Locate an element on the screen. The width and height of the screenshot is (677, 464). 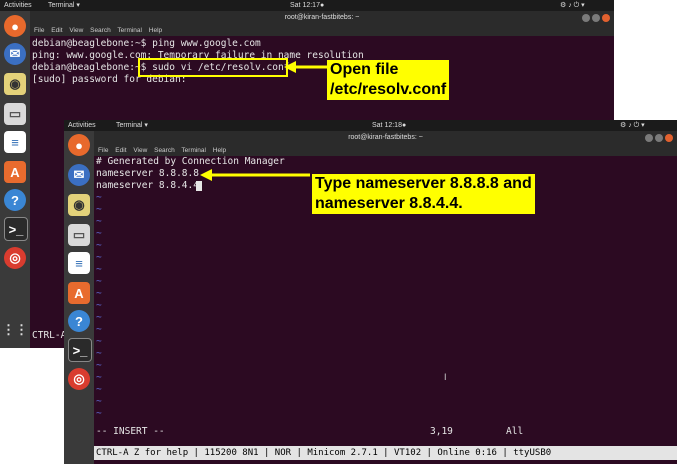
apps-grid-icon: ⋮⋮ is located at coordinates (15, 330).